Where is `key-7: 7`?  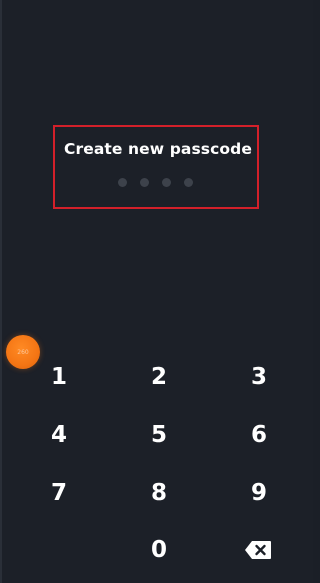 key-7: 7 is located at coordinates (59, 493).